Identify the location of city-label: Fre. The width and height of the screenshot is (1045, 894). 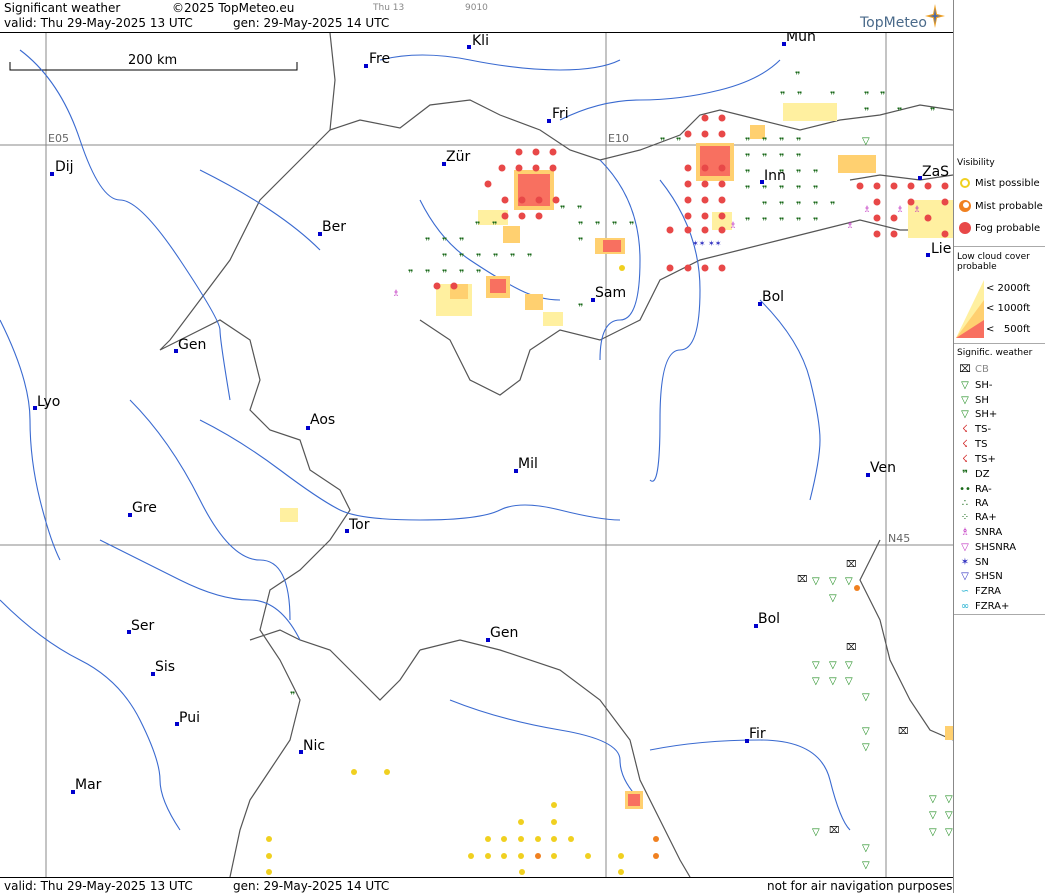
(379, 59).